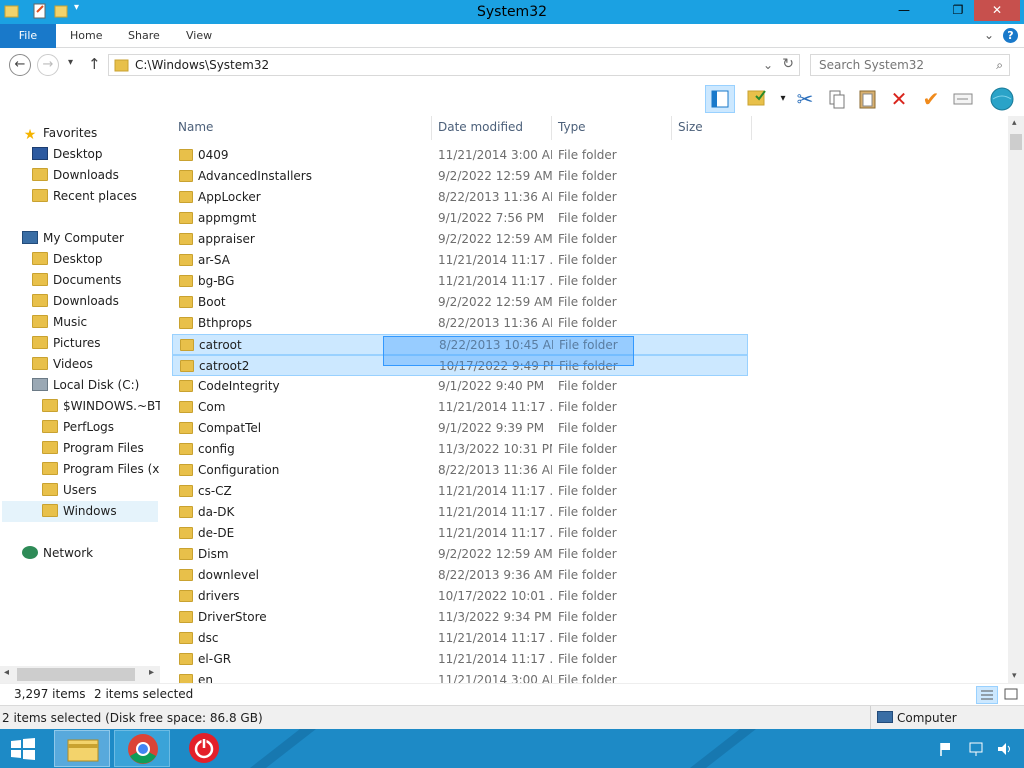  What do you see at coordinates (85, 385) in the screenshot?
I see `nav-local-disk: Local Disk (C:)` at bounding box center [85, 385].